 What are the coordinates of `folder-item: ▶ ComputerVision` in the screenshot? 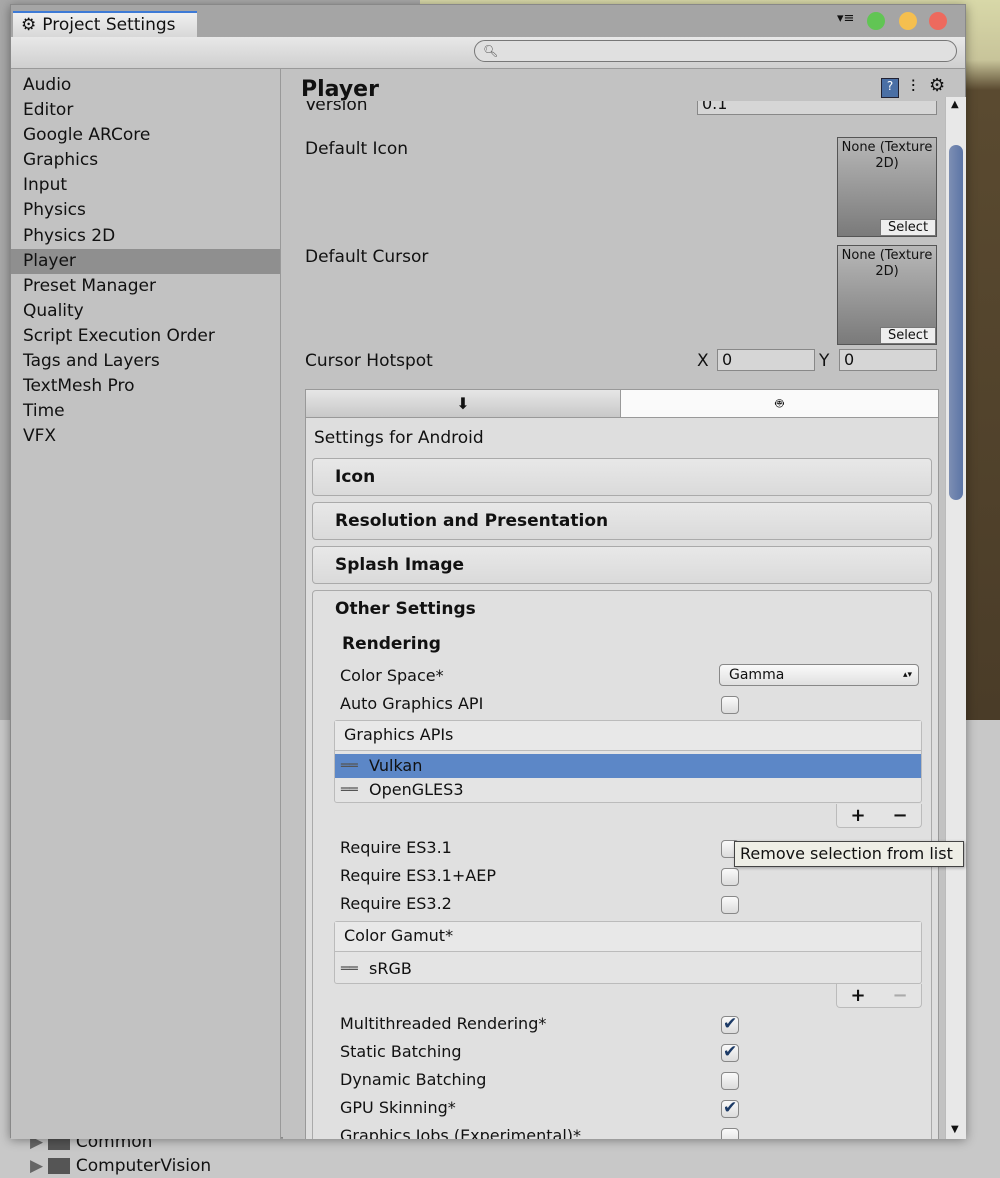 It's located at (120, 1166).